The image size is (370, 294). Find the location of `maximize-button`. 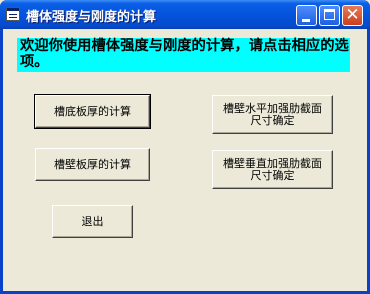

maximize-button is located at coordinates (329, 15).